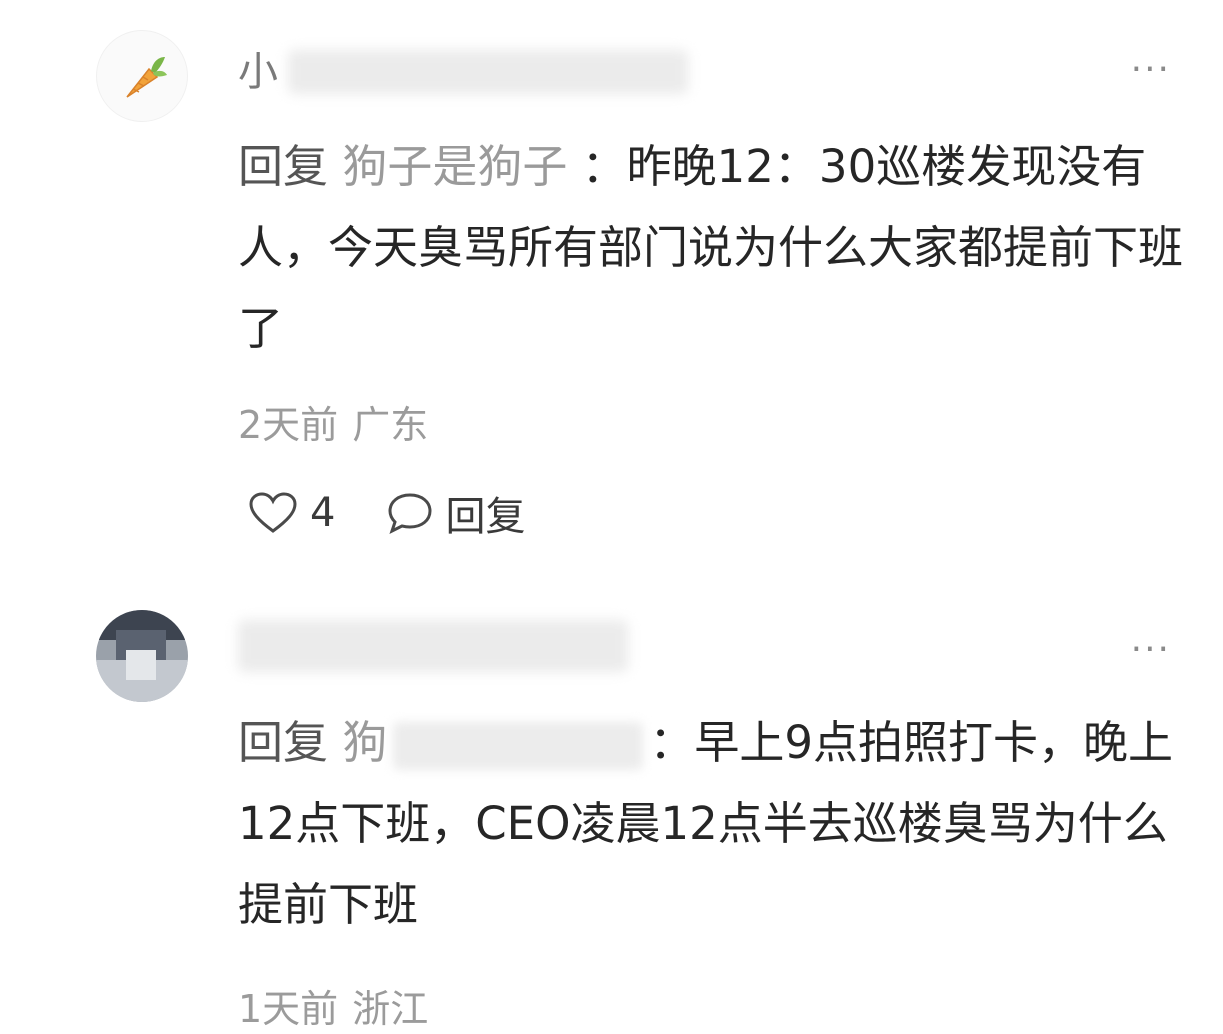 The height and width of the screenshot is (1034, 1223). I want to click on like-count: 4, so click(323, 513).